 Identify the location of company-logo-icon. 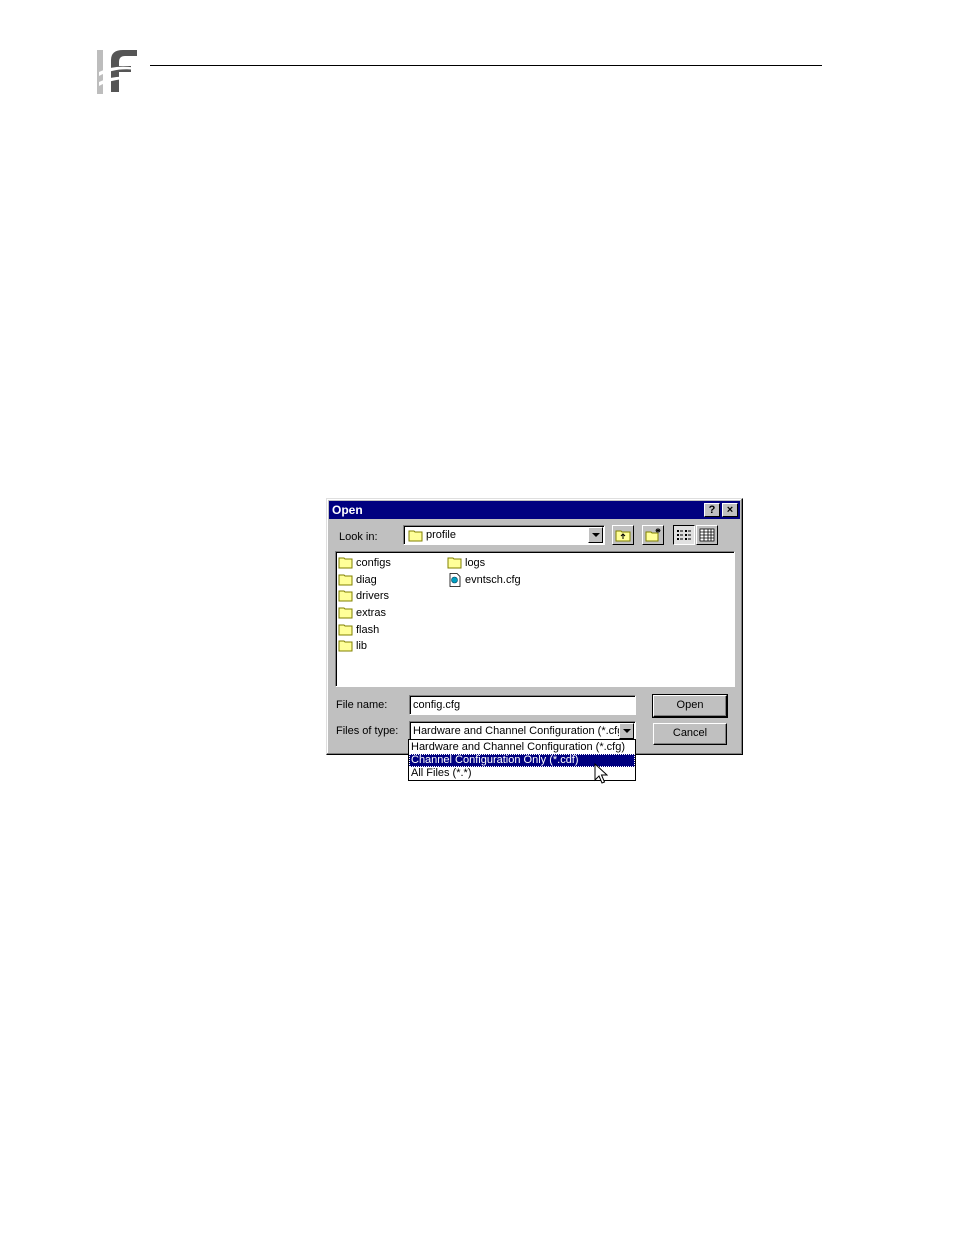
(118, 68).